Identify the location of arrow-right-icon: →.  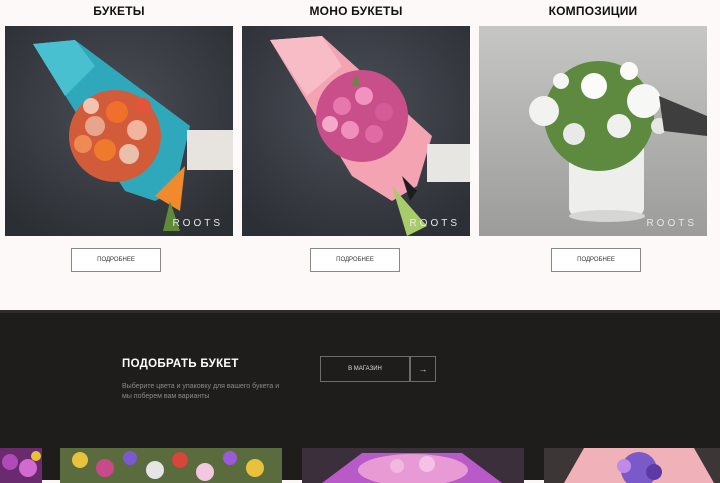
(423, 369).